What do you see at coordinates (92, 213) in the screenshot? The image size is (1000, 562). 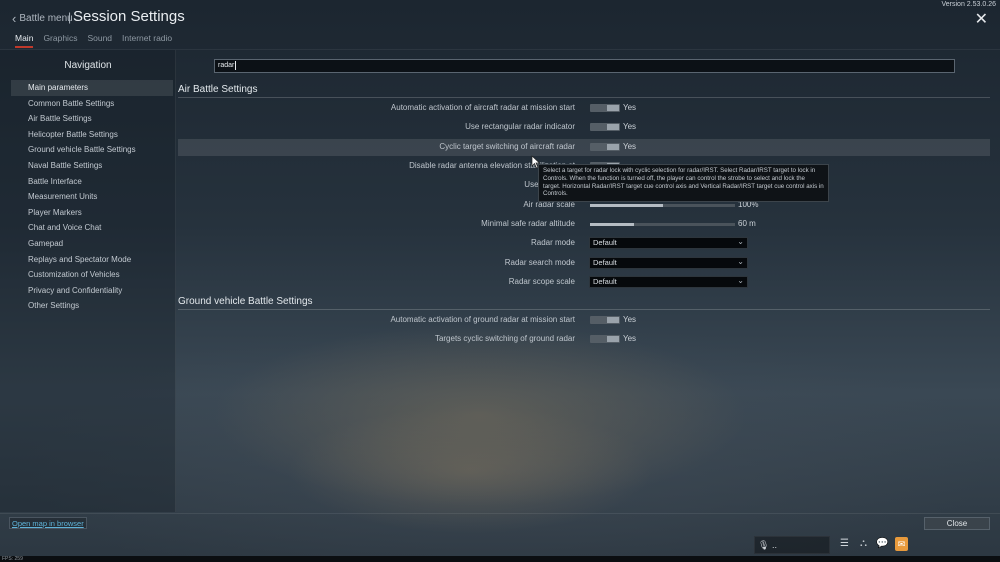 I see `nav-item-player-markers: Player Markers` at bounding box center [92, 213].